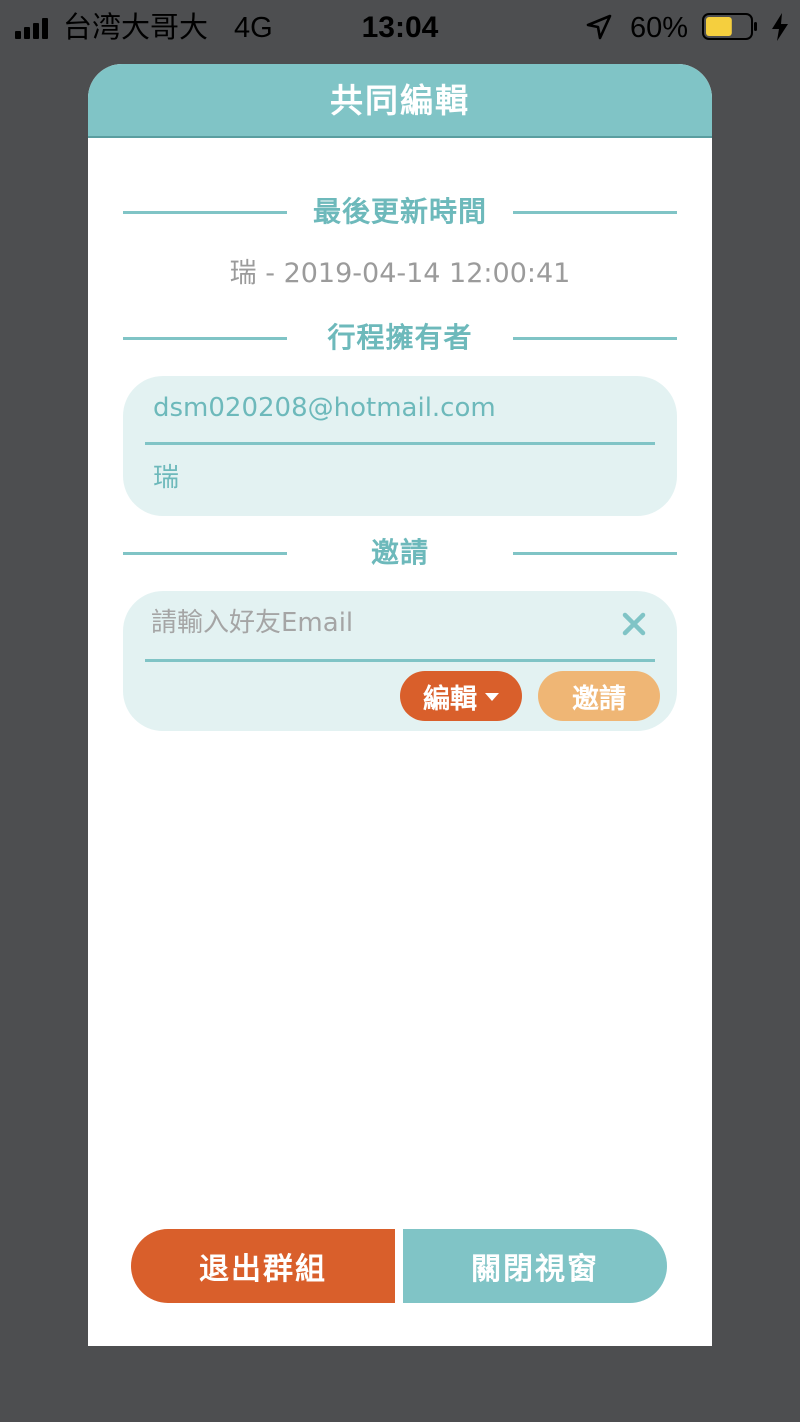 This screenshot has height=1422, width=800. I want to click on last-update-heading: 最後更新時間, so click(400, 212).